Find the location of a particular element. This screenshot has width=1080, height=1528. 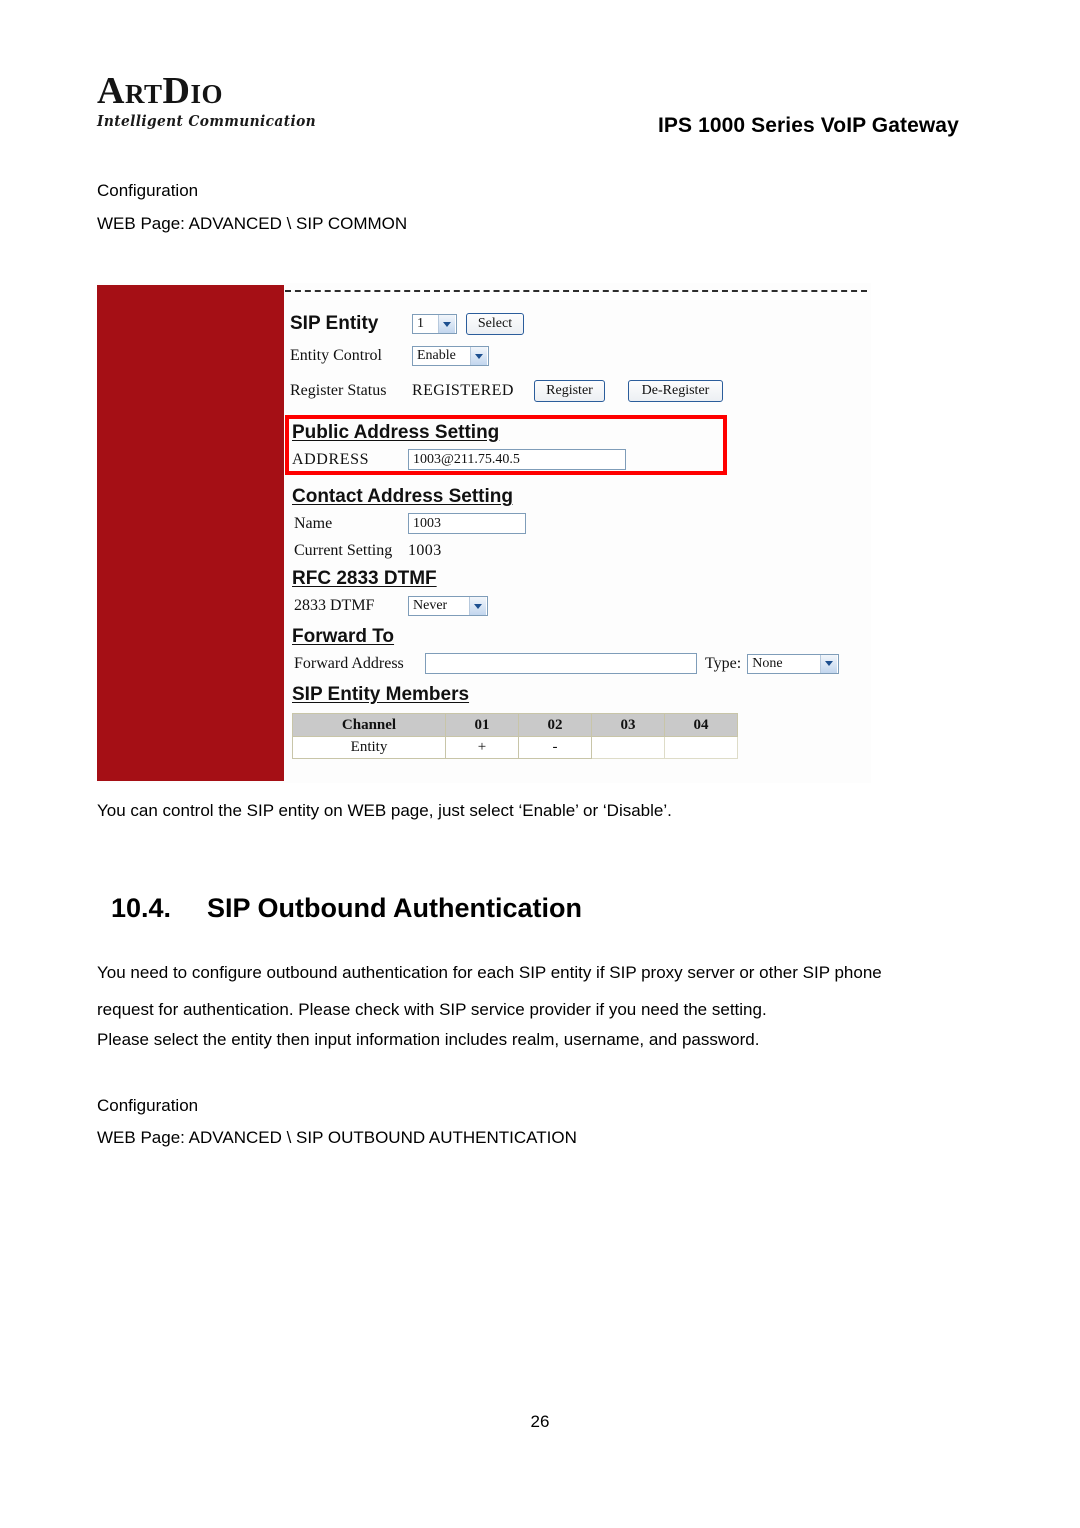

register-status-value: REGISTERED is located at coordinates (463, 390).